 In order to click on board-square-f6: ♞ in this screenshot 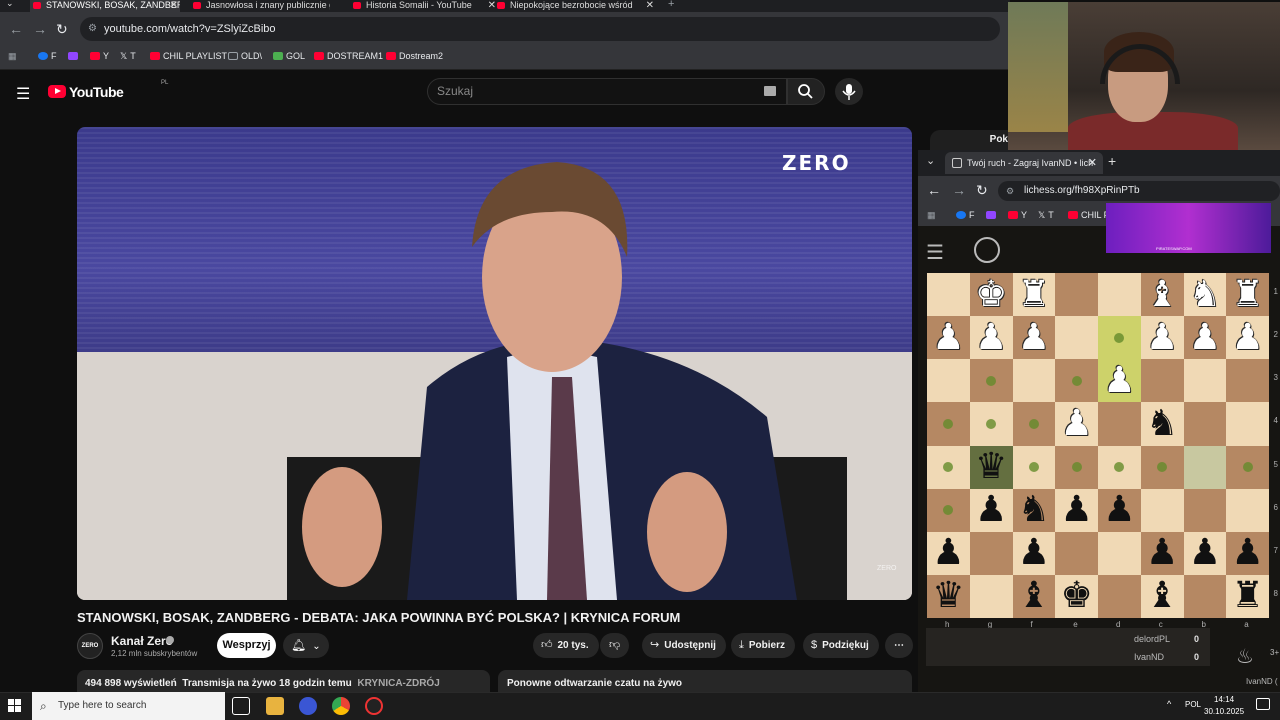, I will do `click(1034, 510)`.